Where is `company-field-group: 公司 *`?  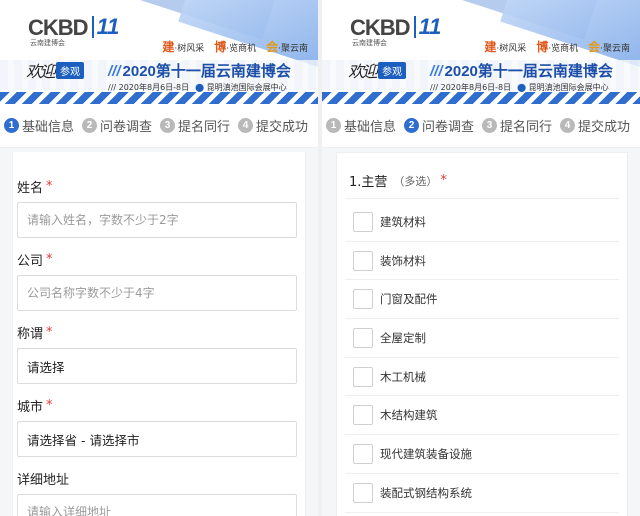
company-field-group: 公司 * is located at coordinates (159, 280).